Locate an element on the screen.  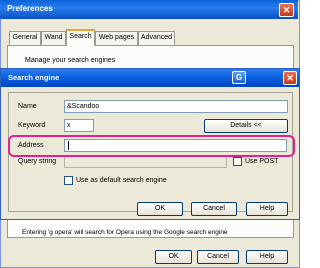
preferences-ok-button: OK is located at coordinates (173, 257).